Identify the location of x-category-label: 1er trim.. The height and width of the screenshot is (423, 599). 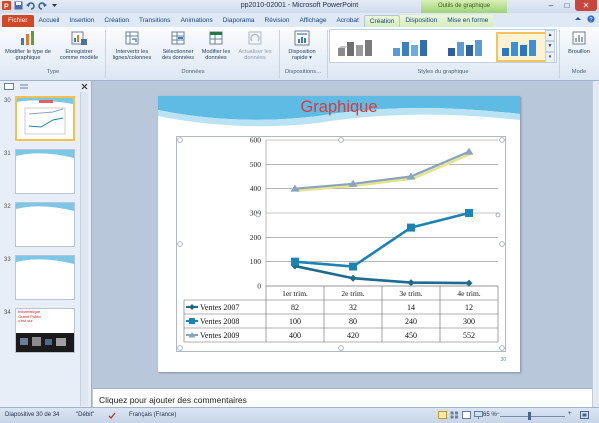
(295, 293).